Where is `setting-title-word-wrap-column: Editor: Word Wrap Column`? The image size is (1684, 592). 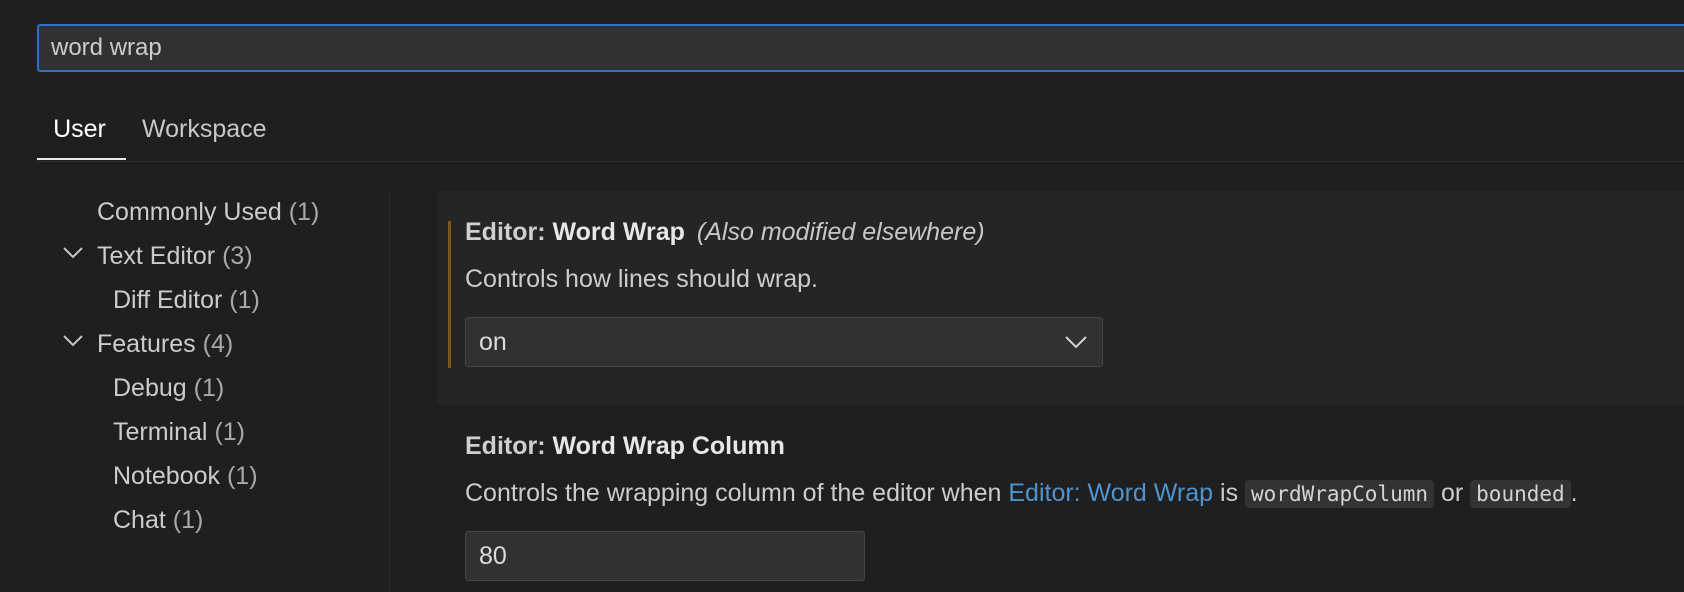
setting-title-word-wrap-column: Editor: Word Wrap Column is located at coordinates (625, 446).